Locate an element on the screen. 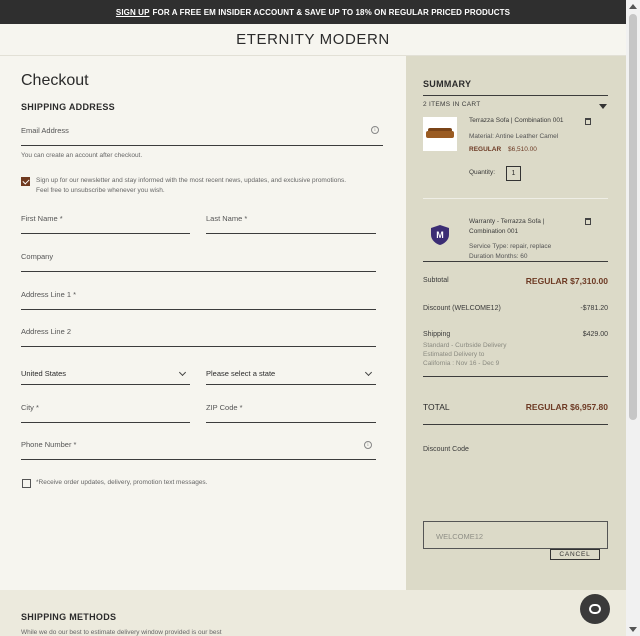 The width and height of the screenshot is (640, 636). item1-material: Material: Antine Leather Camel is located at coordinates (514, 136).